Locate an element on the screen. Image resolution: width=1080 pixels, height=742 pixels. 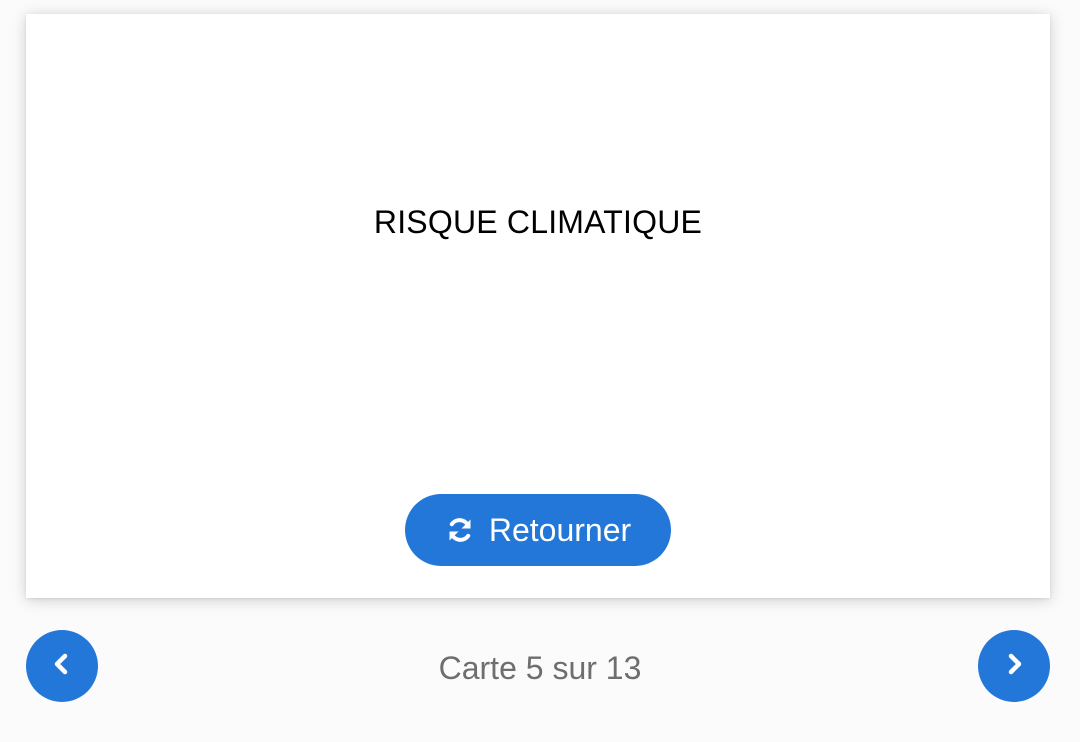
chevron-right-icon is located at coordinates (1014, 666).